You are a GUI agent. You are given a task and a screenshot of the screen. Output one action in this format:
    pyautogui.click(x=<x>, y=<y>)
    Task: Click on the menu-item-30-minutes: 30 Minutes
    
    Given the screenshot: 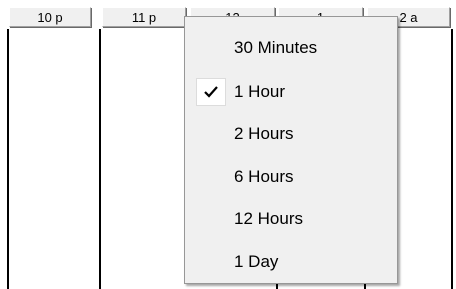 What is the action you would take?
    pyautogui.click(x=291, y=48)
    